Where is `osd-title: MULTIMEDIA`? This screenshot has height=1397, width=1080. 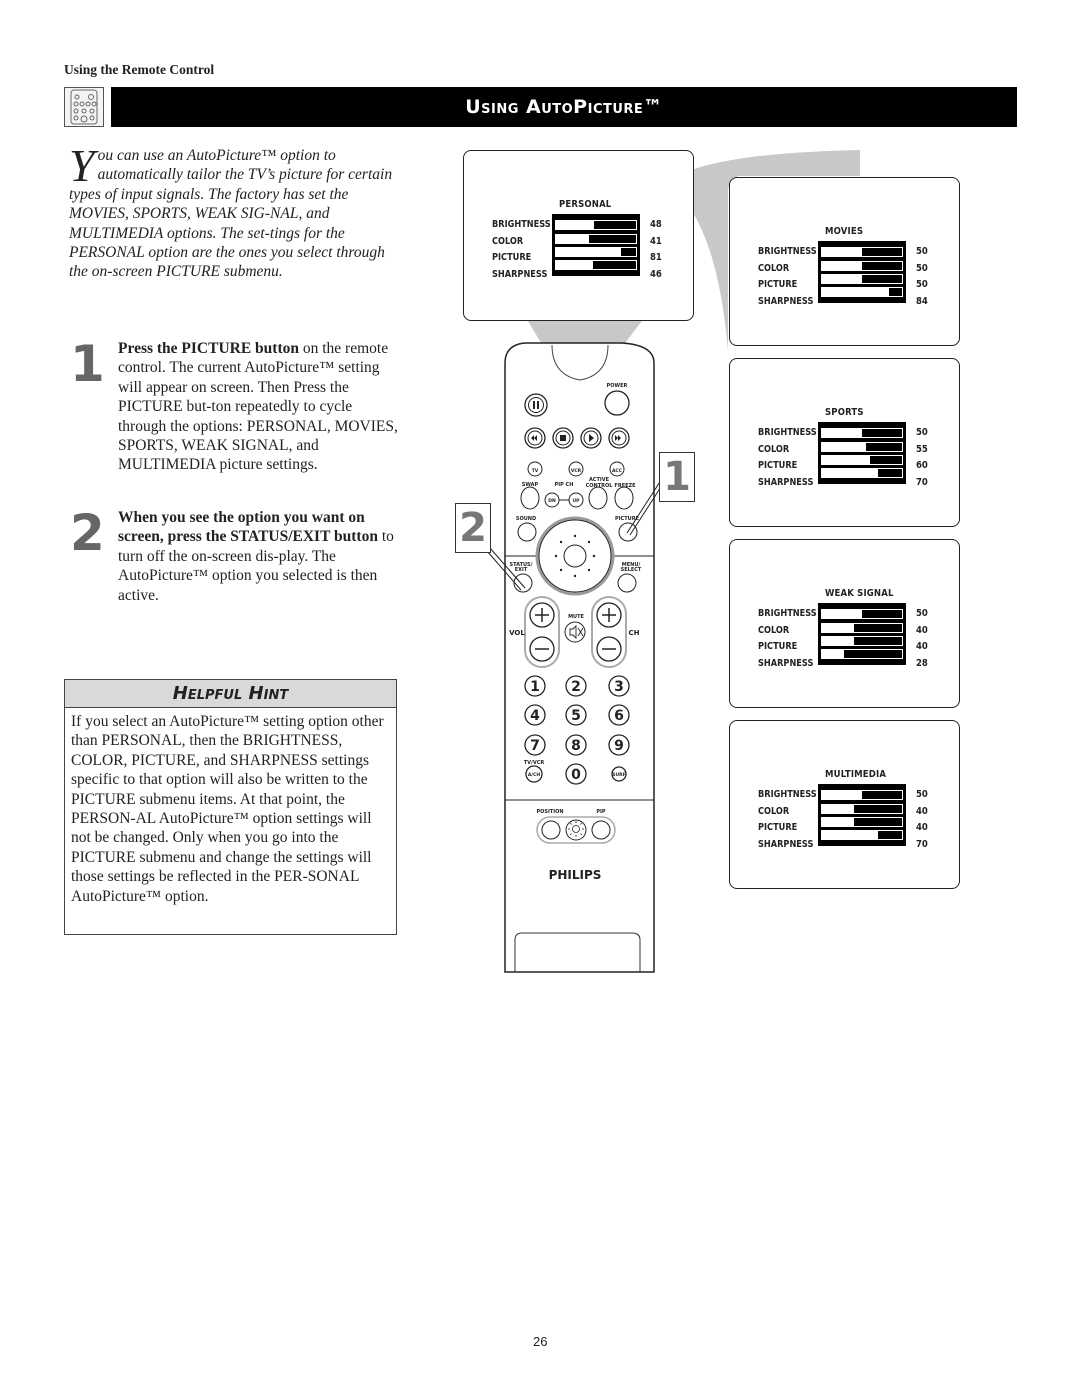
osd-title: MULTIMEDIA is located at coordinates (856, 774).